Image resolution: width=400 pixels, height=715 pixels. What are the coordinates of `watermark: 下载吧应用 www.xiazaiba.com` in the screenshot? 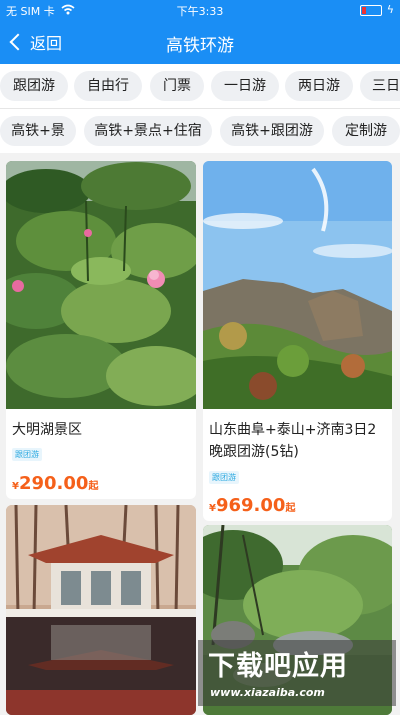 It's located at (297, 673).